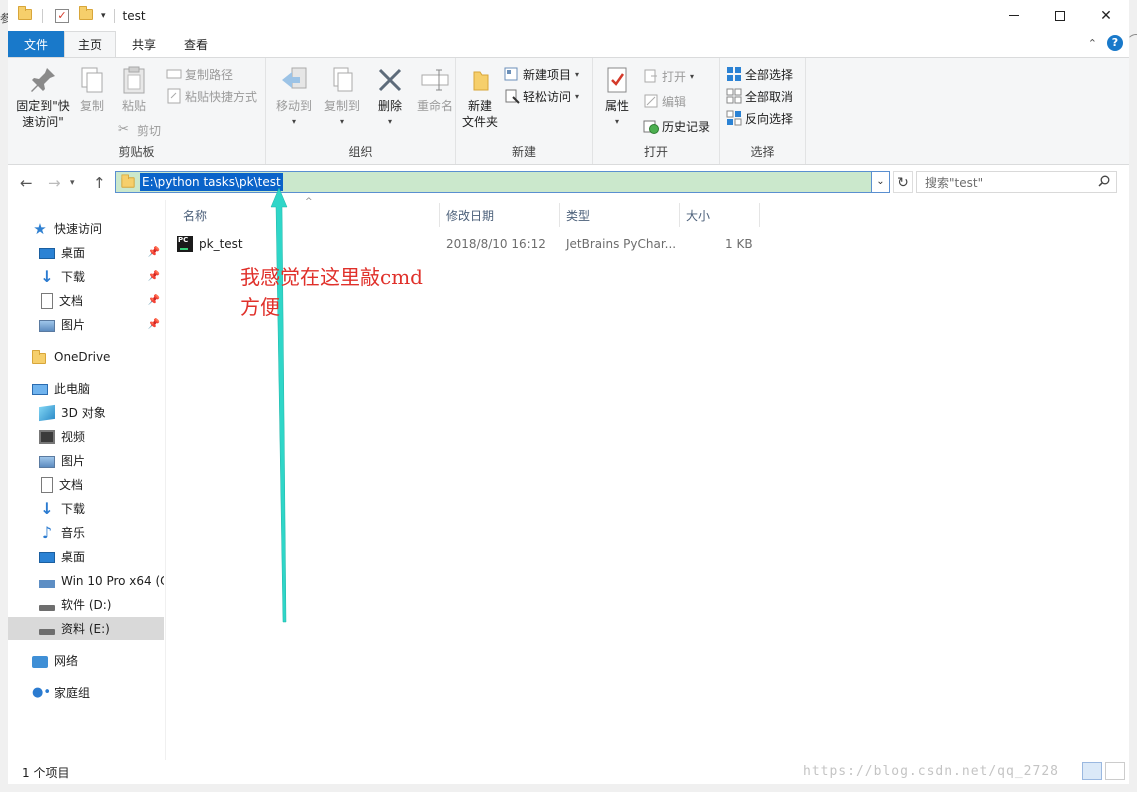  What do you see at coordinates (350, 292) in the screenshot?
I see `annotation-text: 我感觉在这里敲cmd 方便` at bounding box center [350, 292].